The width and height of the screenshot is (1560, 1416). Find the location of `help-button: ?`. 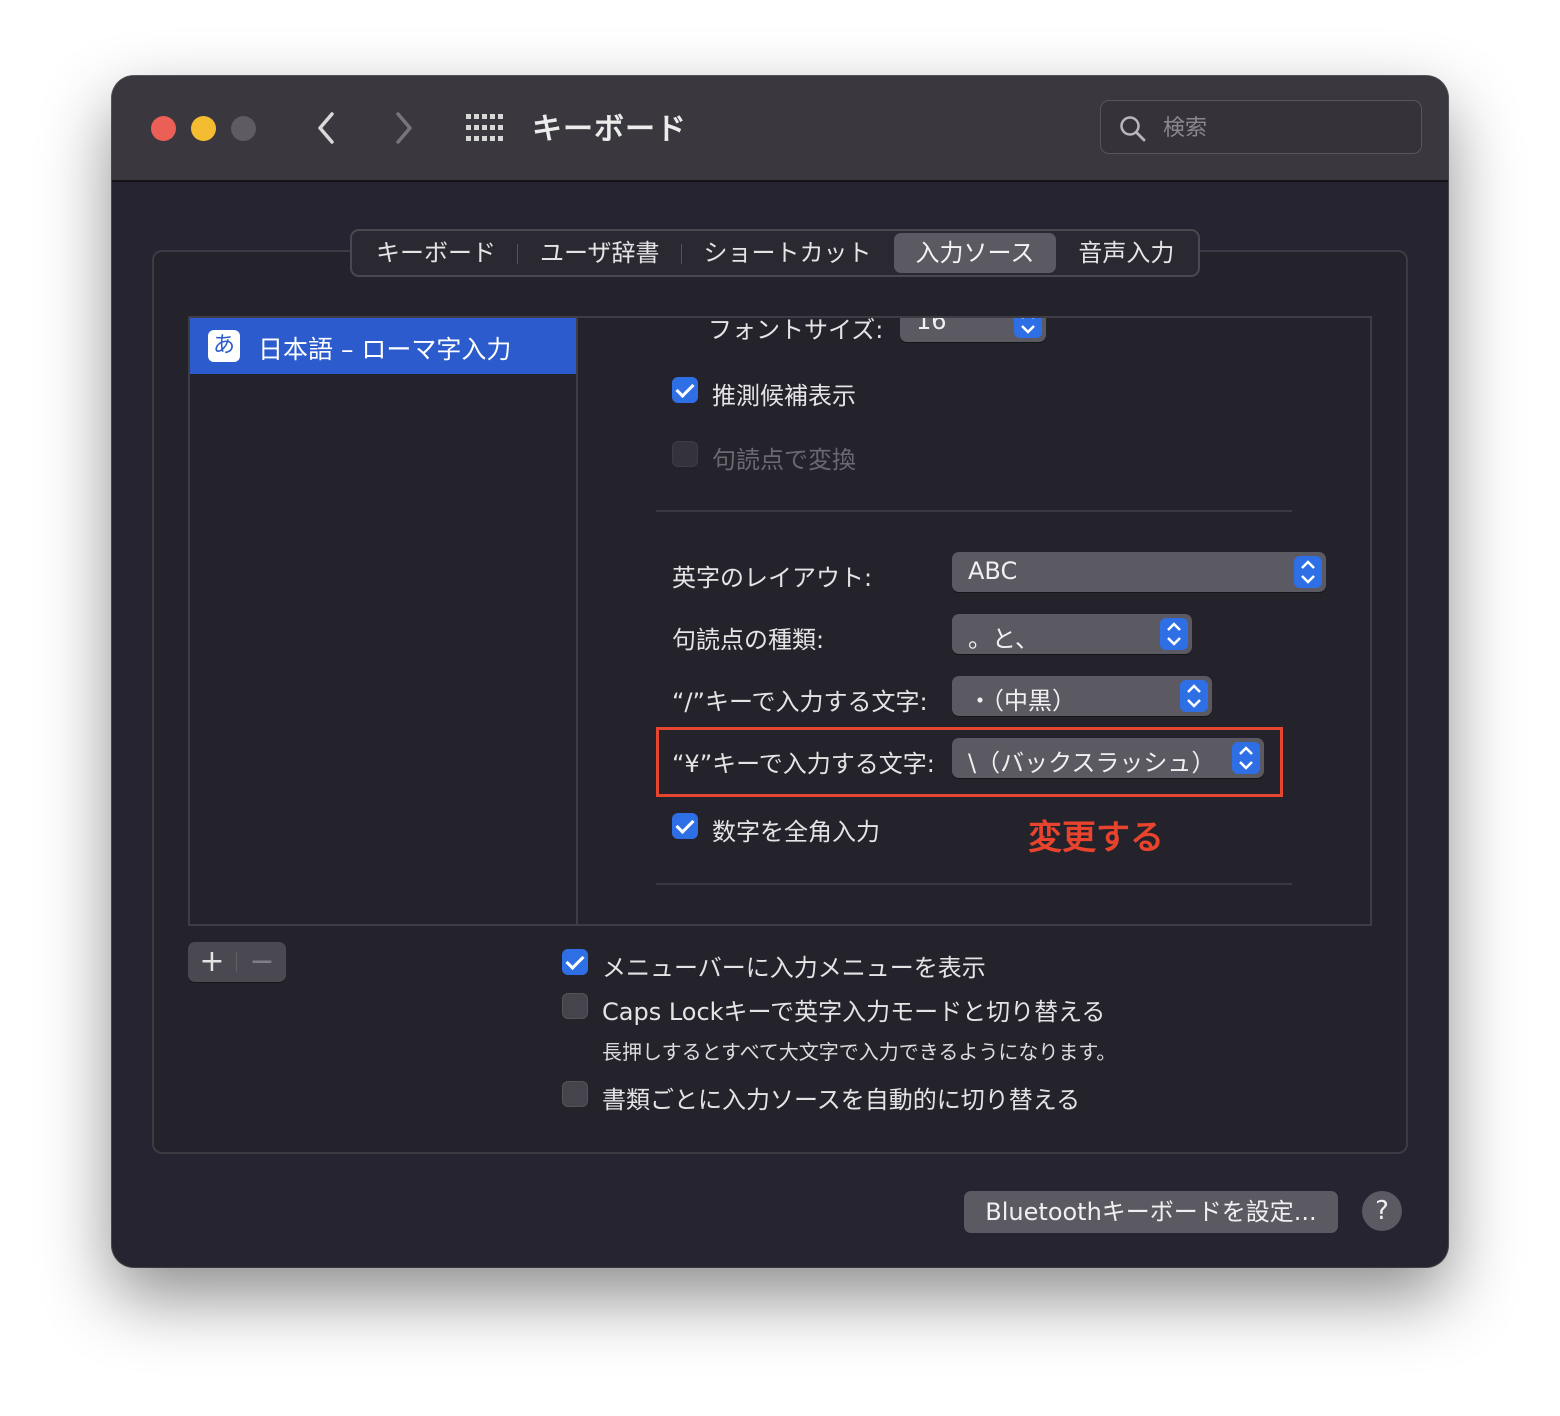

help-button: ? is located at coordinates (1382, 1211).